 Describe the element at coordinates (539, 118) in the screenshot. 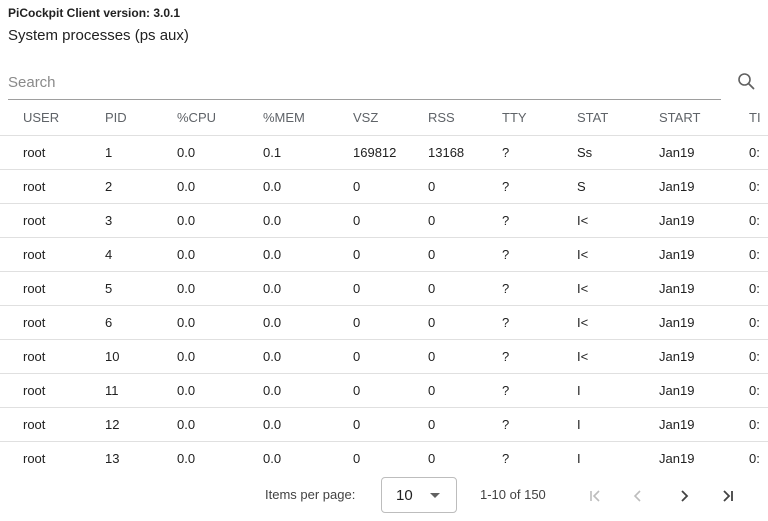

I see `column-header: TTY` at that location.